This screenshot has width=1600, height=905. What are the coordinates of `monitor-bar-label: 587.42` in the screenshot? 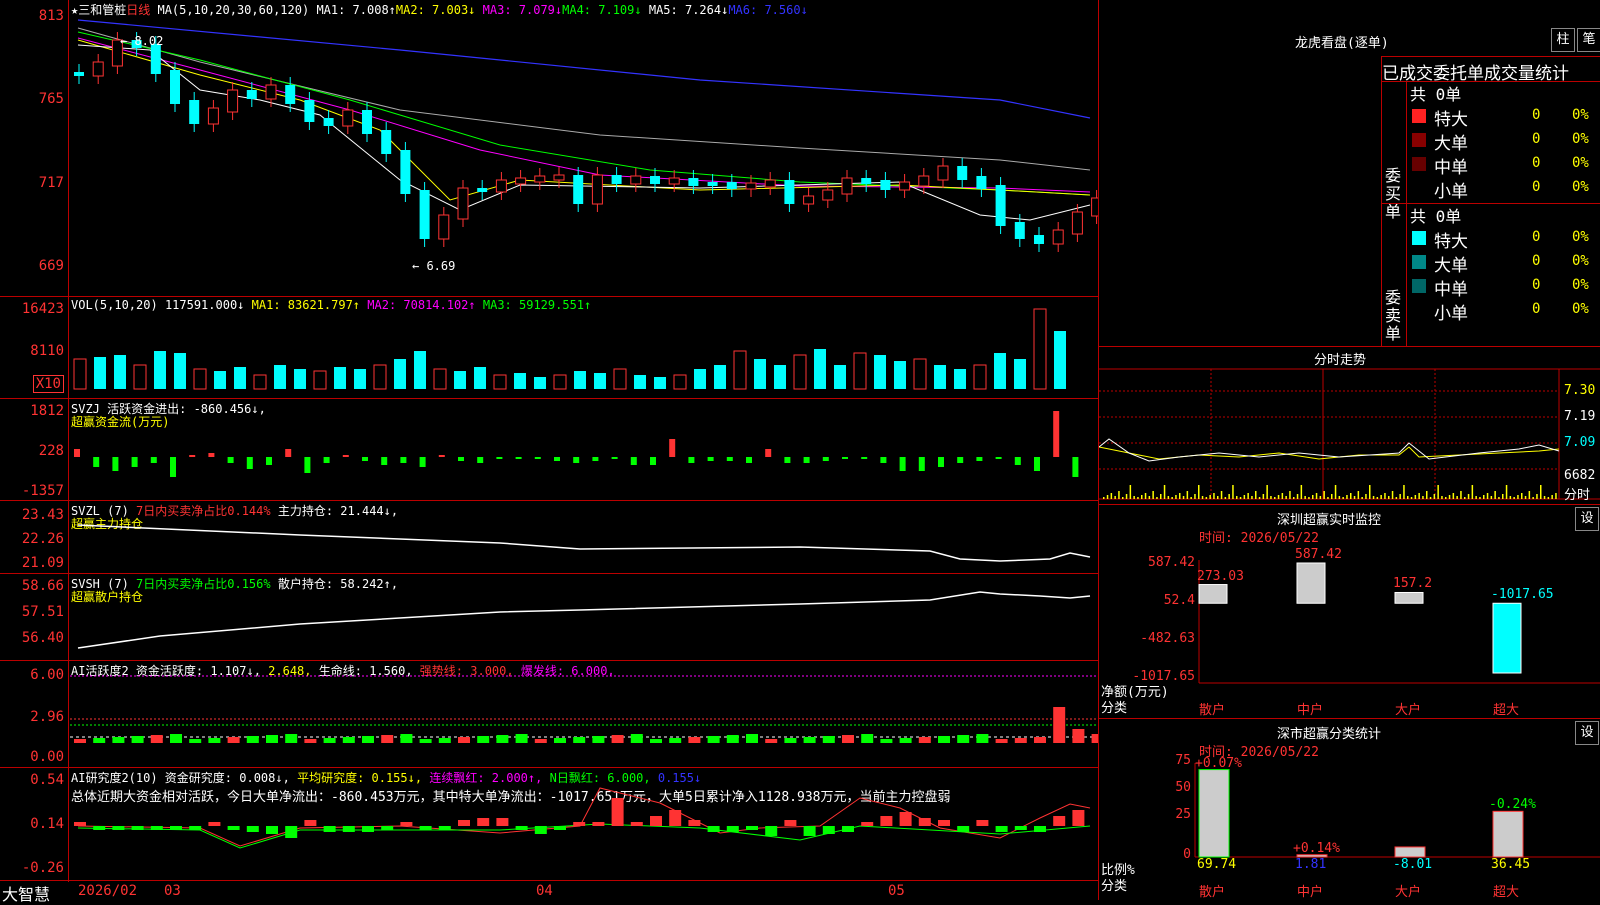 It's located at (1318, 554).